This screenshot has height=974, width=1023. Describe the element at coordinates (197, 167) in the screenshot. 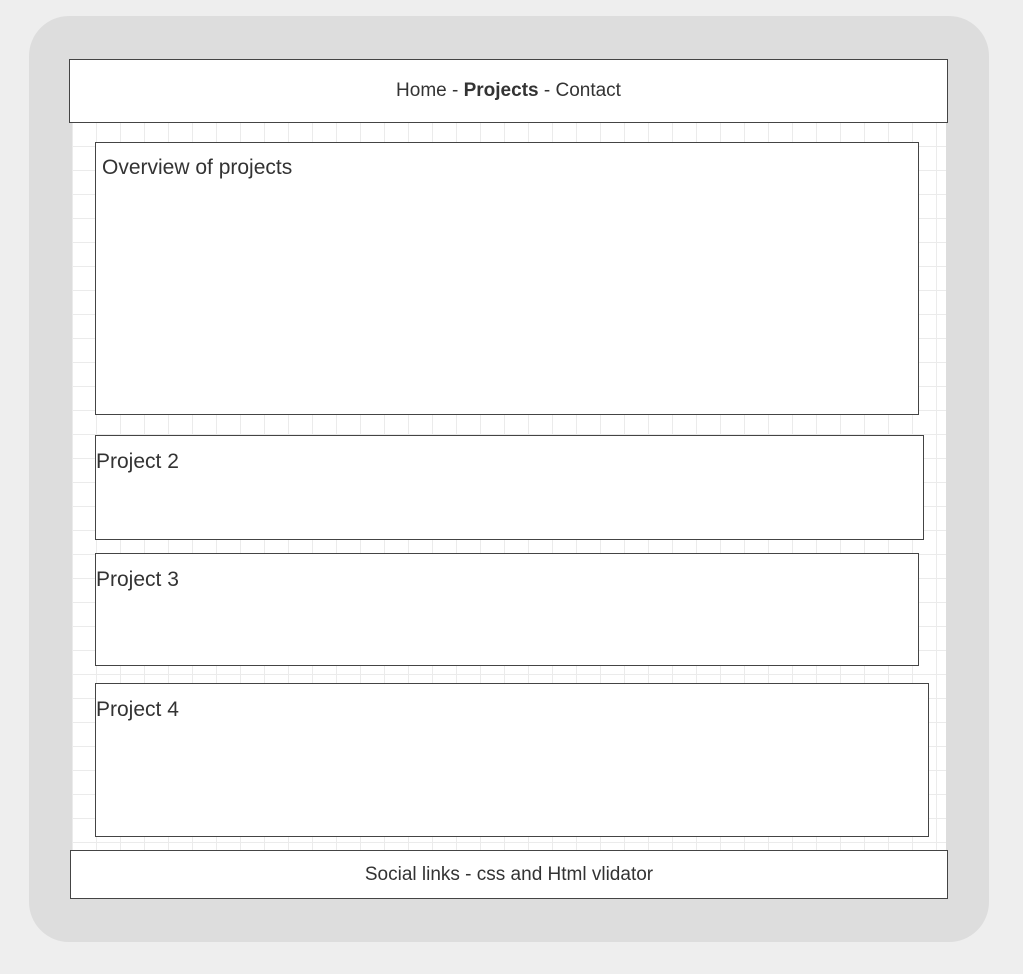

I see `overview-title: Overview of projects` at that location.